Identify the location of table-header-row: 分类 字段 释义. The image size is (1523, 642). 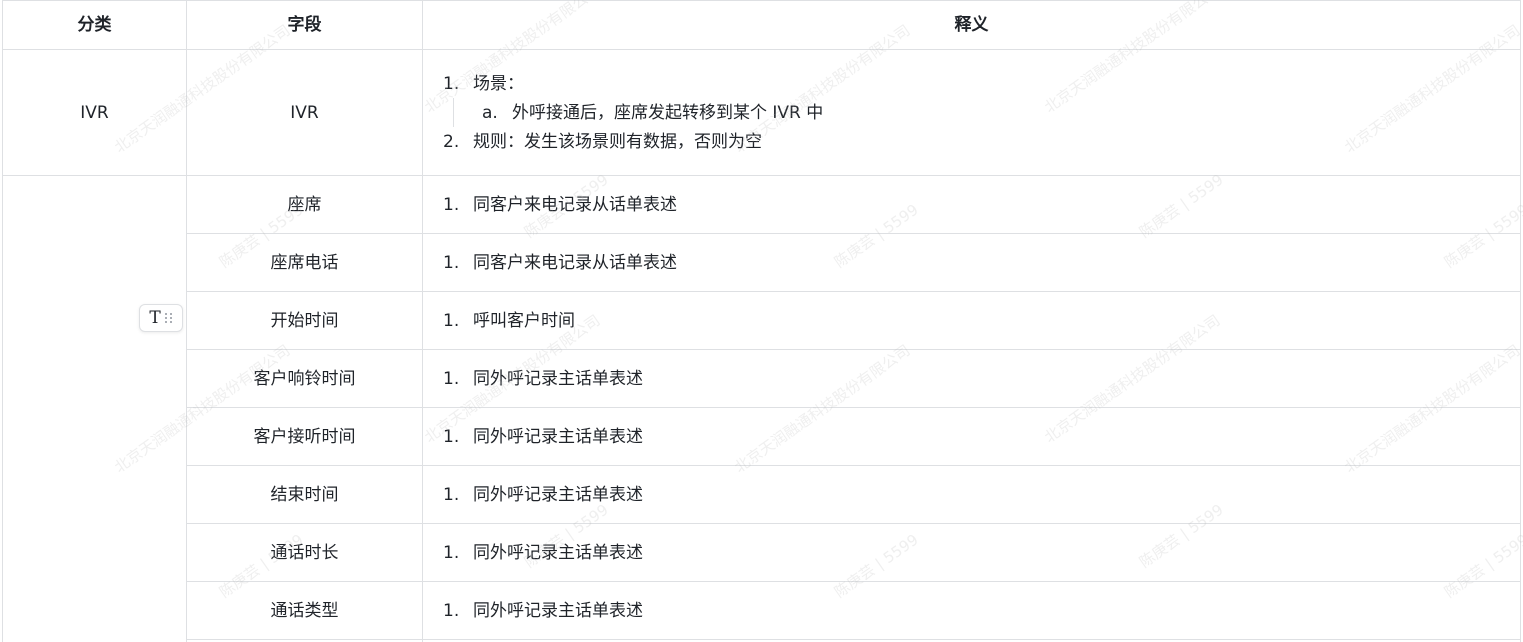
(761, 25).